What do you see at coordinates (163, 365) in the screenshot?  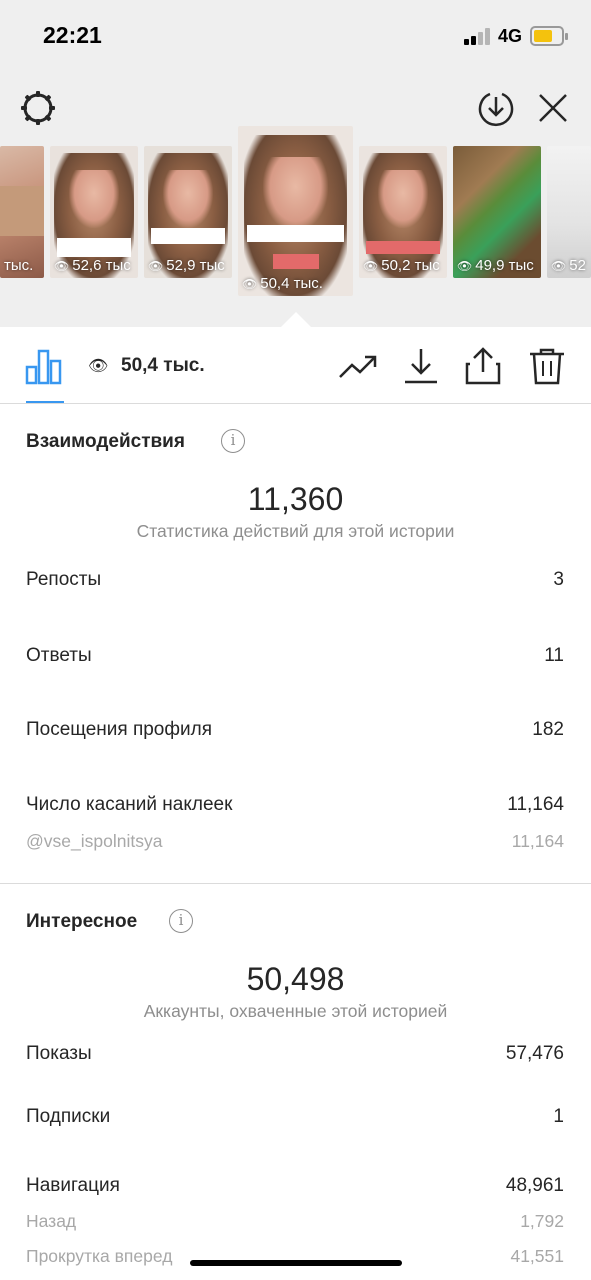 I see `views-count: 50,4 тыс.` at bounding box center [163, 365].